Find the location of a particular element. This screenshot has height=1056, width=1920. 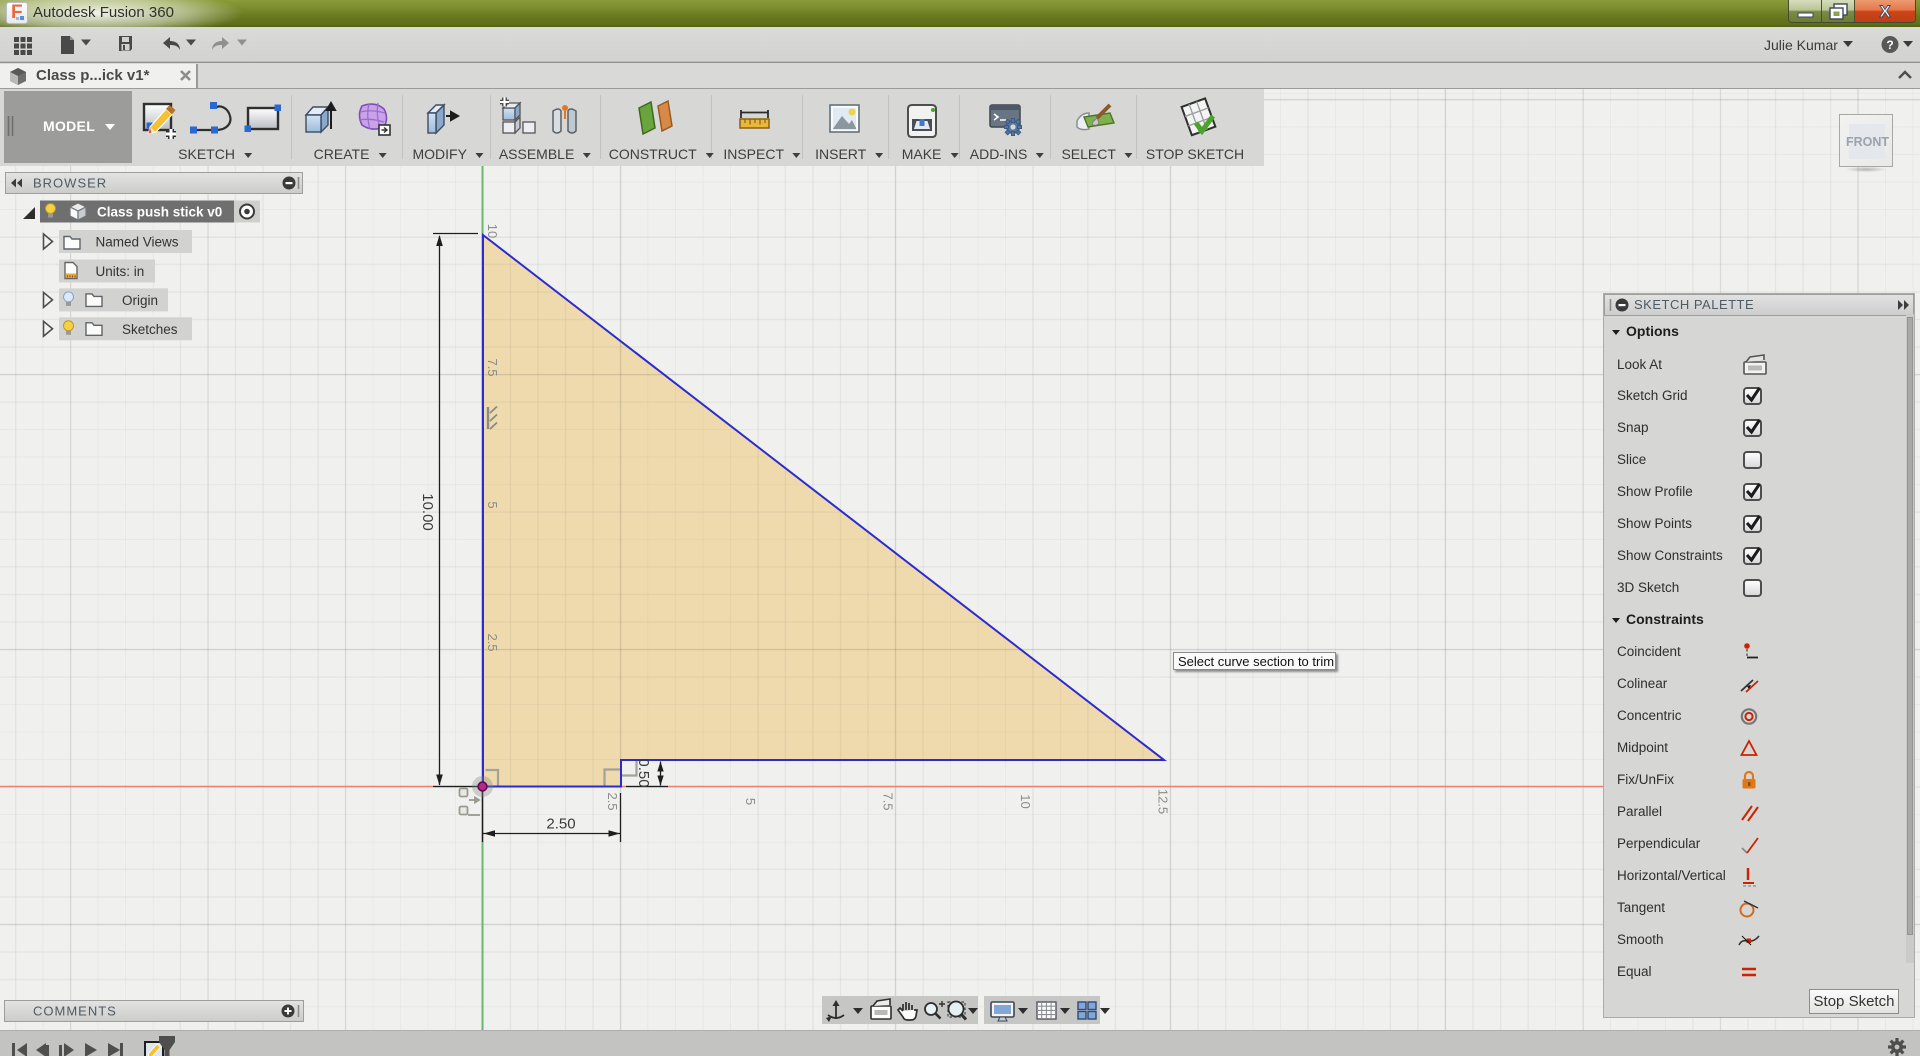

svg-text: Sketches is located at coordinates (150, 329).